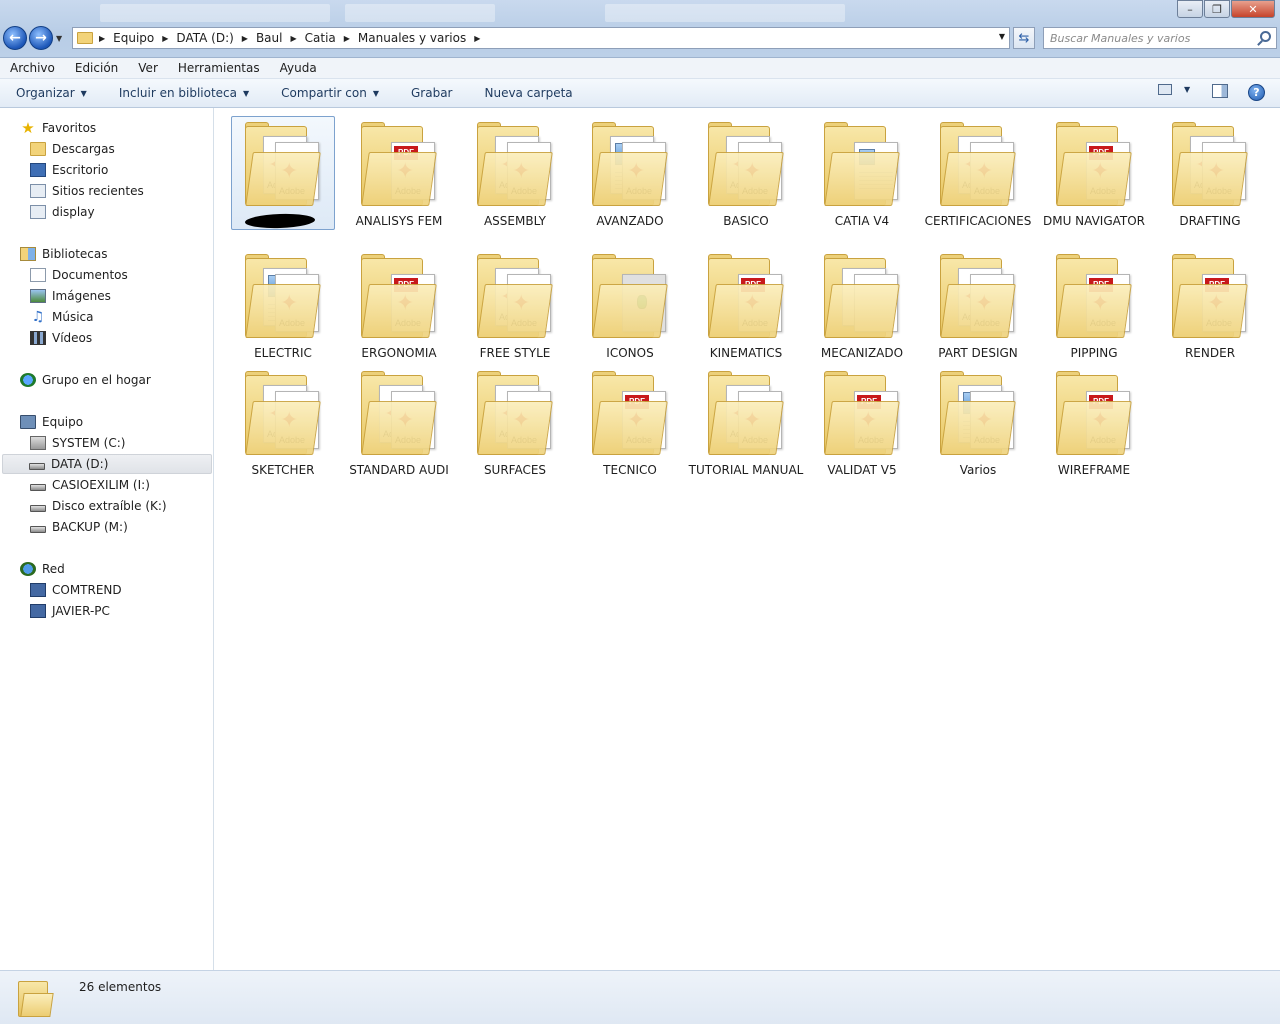  I want to click on folder-item: ✦Adobe✦Adobe TUTORIAL MANUAL, so click(746, 421).